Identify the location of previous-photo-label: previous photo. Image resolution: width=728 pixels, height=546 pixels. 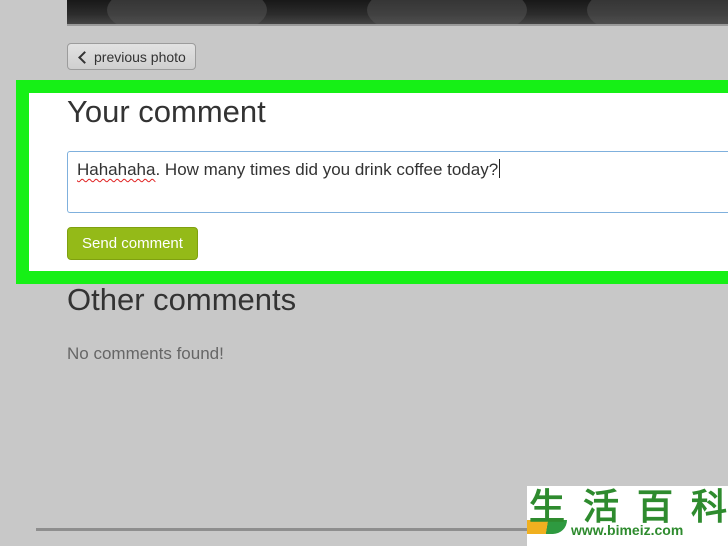
(140, 56).